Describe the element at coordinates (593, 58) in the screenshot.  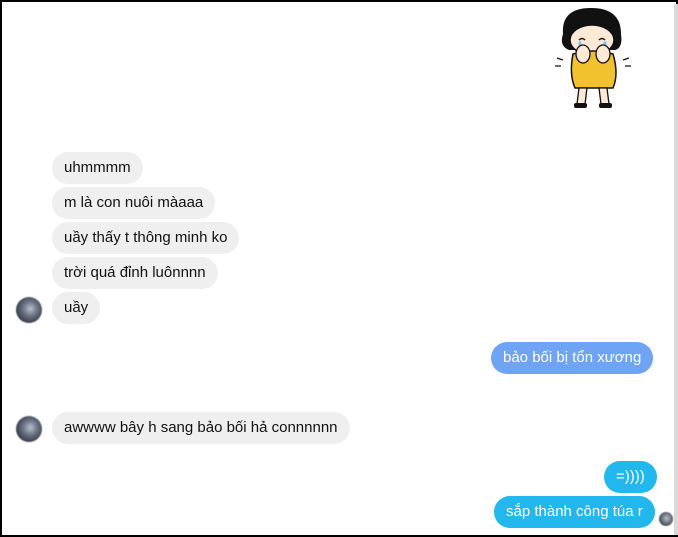
I see `crying-girl-sticker-icon` at that location.